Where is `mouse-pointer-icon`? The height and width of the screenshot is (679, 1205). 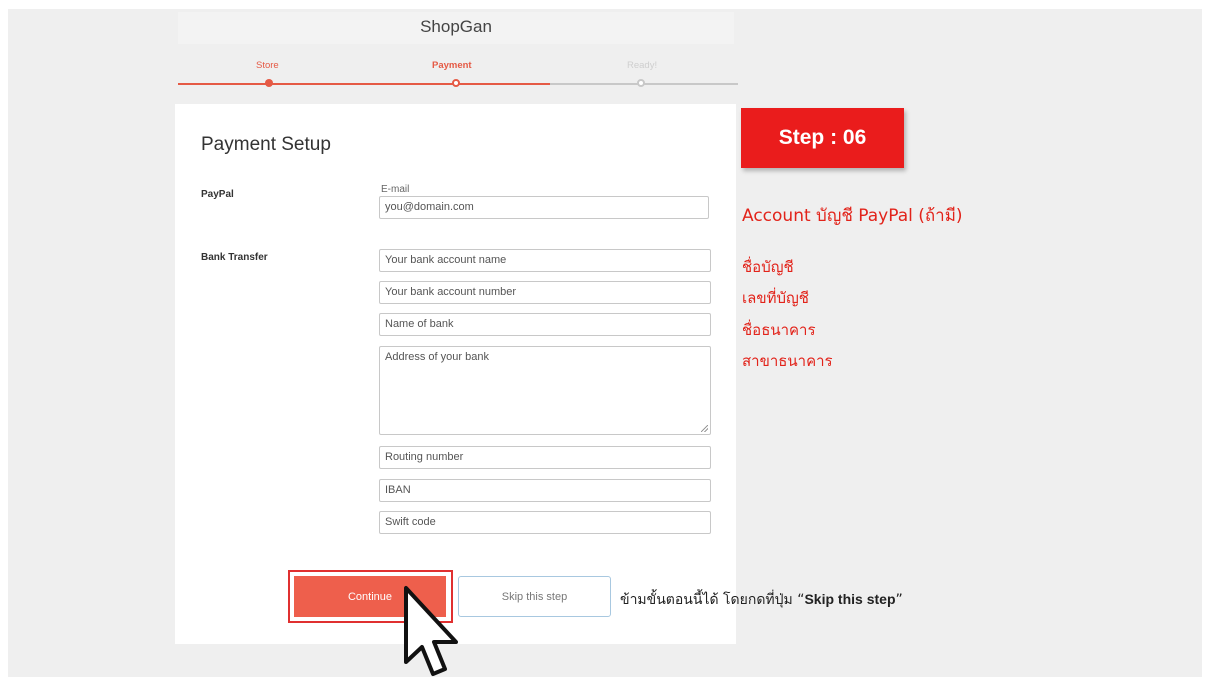
mouse-pointer-icon is located at coordinates (431, 631).